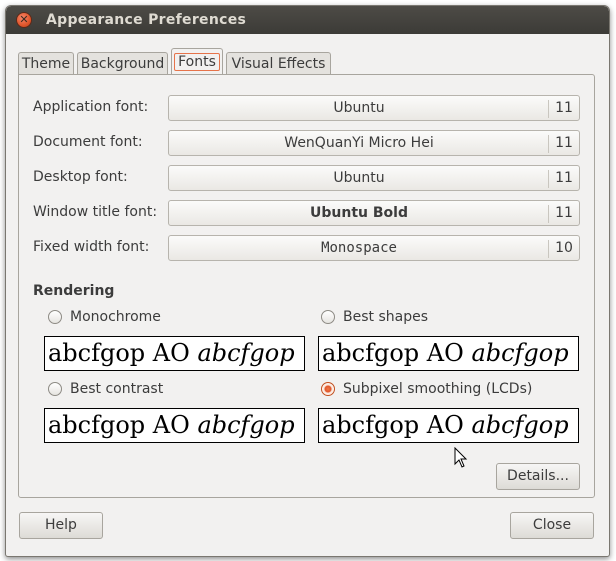  I want to click on close-button: Close, so click(552, 525).